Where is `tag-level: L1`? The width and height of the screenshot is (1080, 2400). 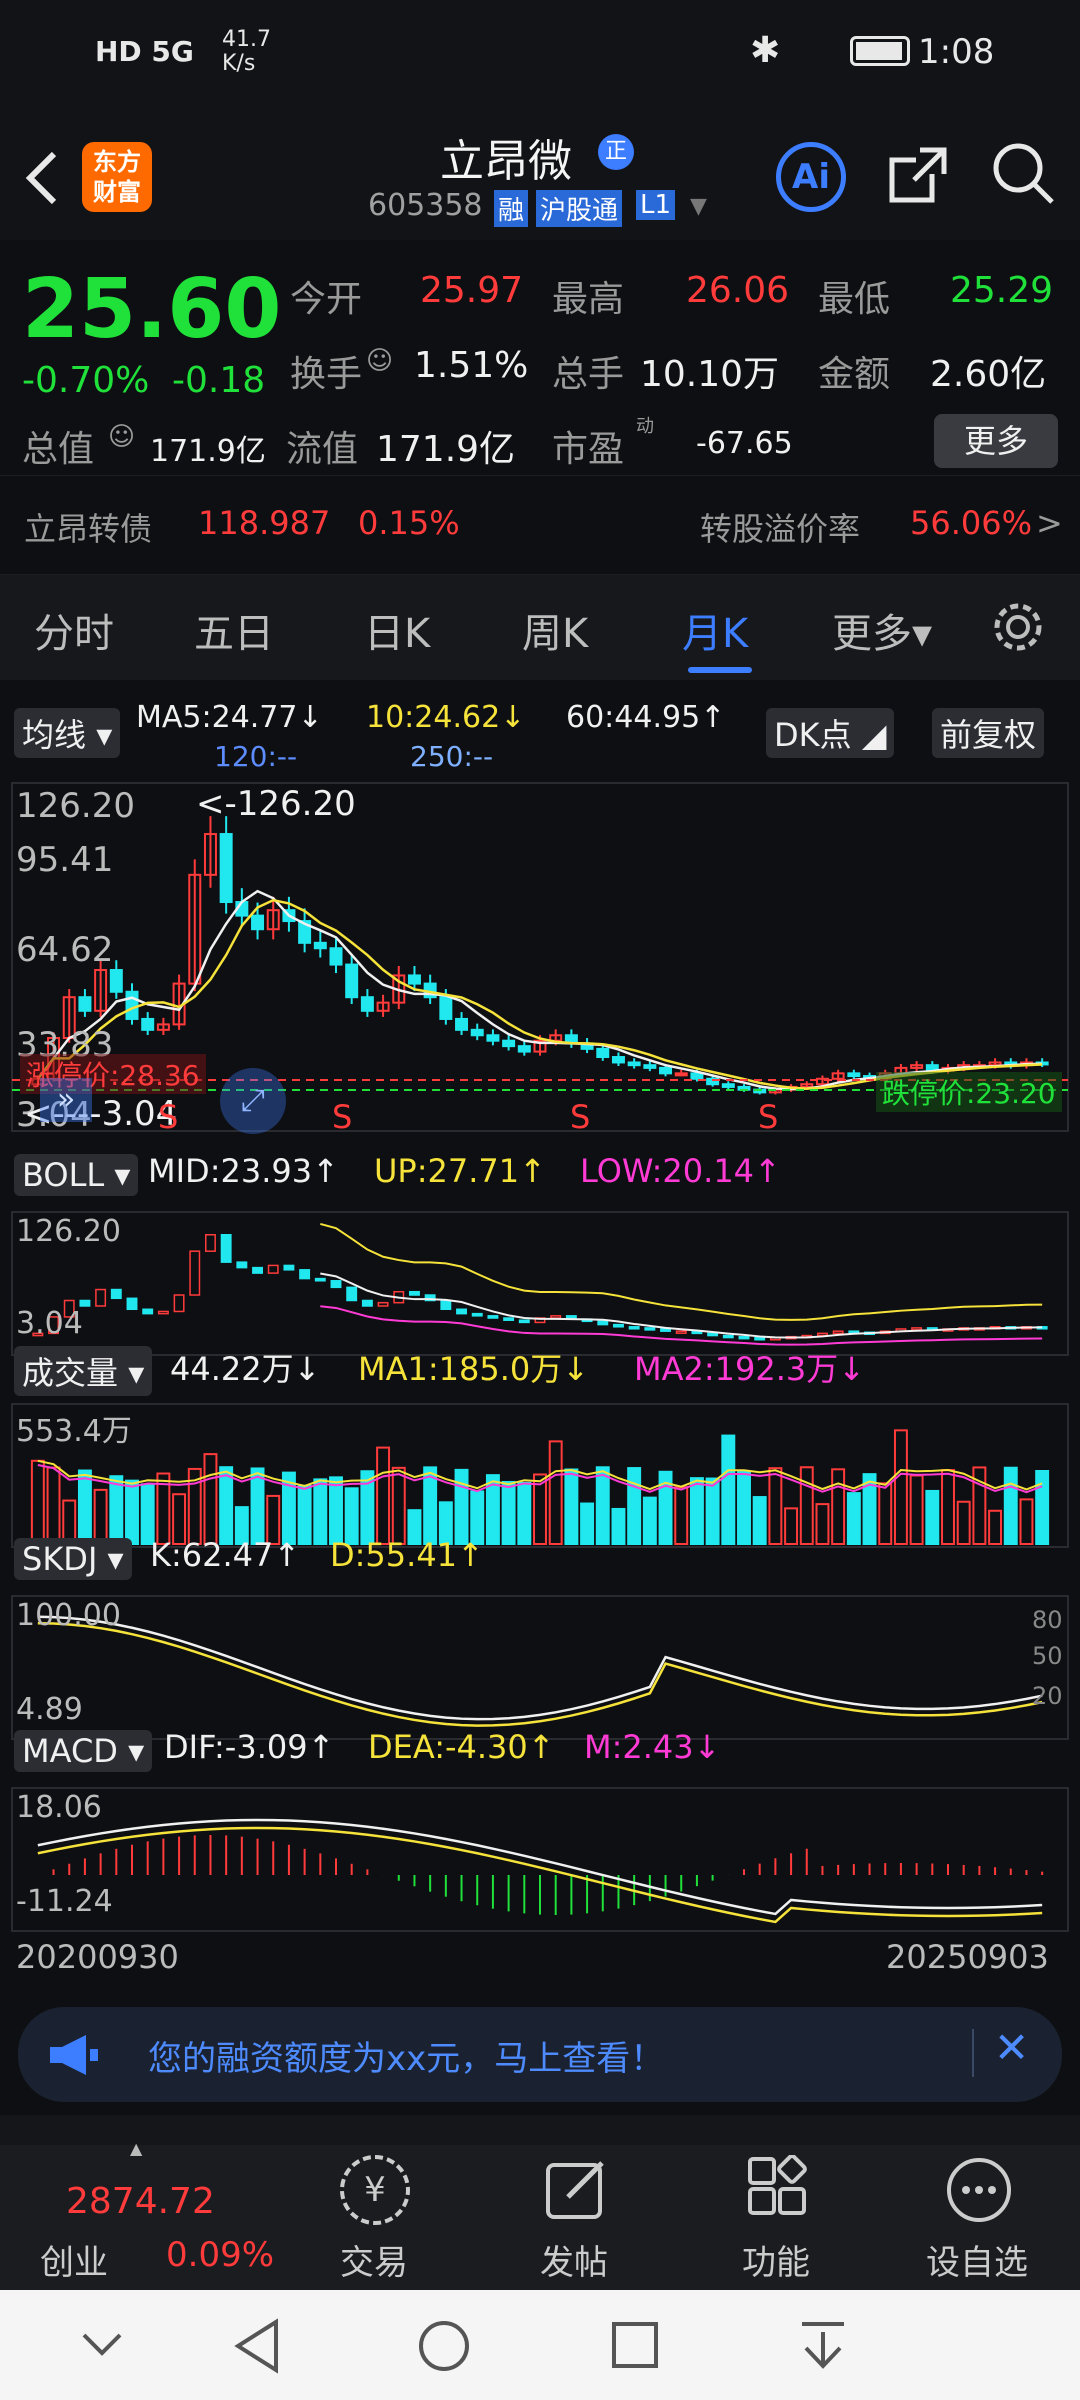
tag-level: L1 is located at coordinates (656, 205).